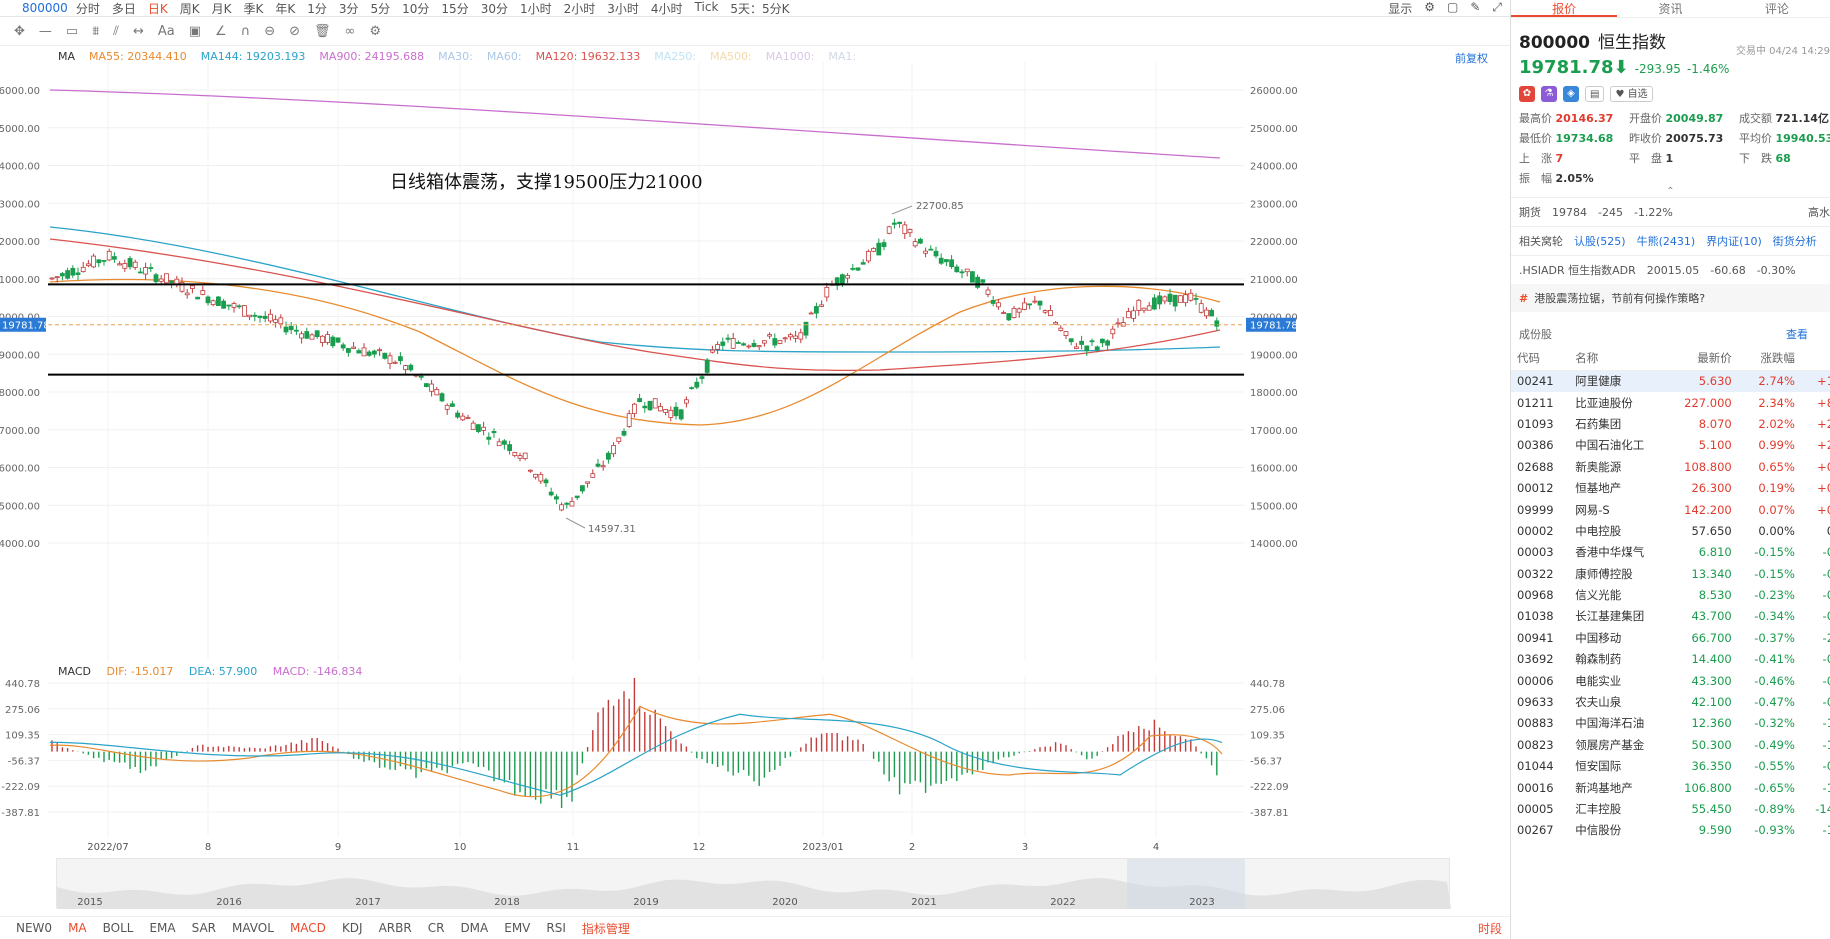 Image resolution: width=1830 pixels, height=939 pixels. Describe the element at coordinates (1769, 358) in the screenshot. I see `table-header: 涨跌幅` at that location.